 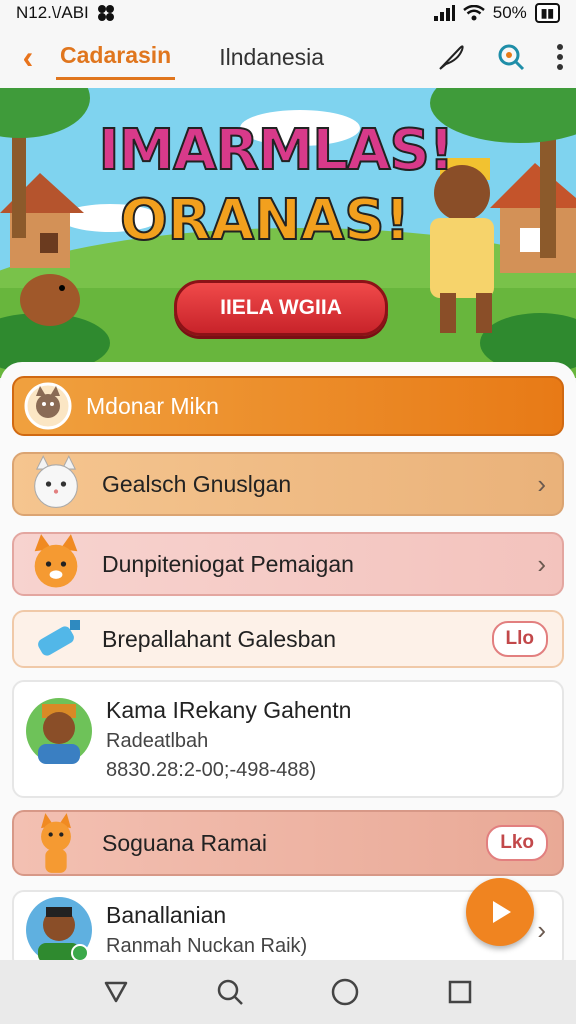 I want to click on list-item-label: Gealsch Gnuslgan, so click(x=197, y=483).